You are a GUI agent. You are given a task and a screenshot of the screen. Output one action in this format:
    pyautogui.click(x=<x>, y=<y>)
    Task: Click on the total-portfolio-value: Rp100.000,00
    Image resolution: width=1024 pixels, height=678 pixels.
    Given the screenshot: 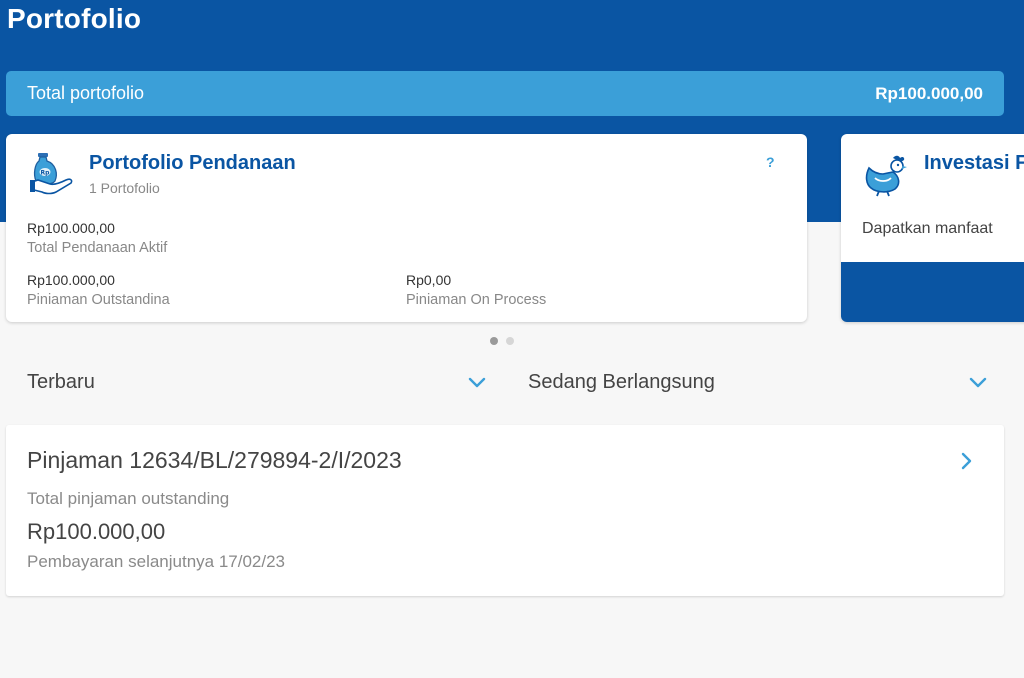 What is the action you would take?
    pyautogui.click(x=929, y=93)
    